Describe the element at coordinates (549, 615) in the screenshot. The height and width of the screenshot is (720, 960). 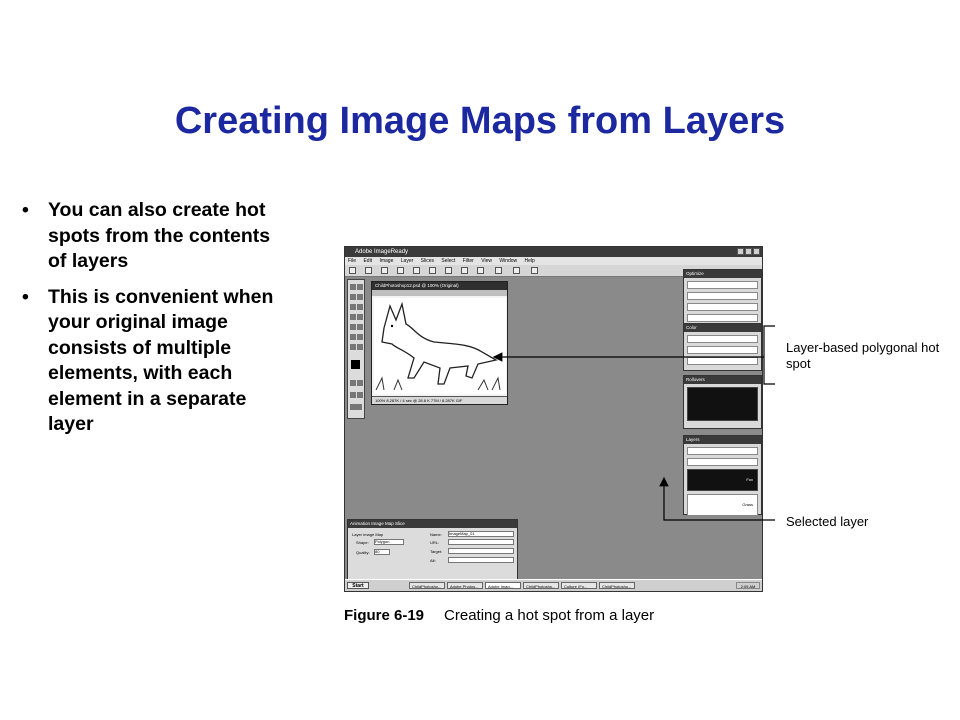
I see `figure-caption-text: Creating a hot spot from a layer` at that location.